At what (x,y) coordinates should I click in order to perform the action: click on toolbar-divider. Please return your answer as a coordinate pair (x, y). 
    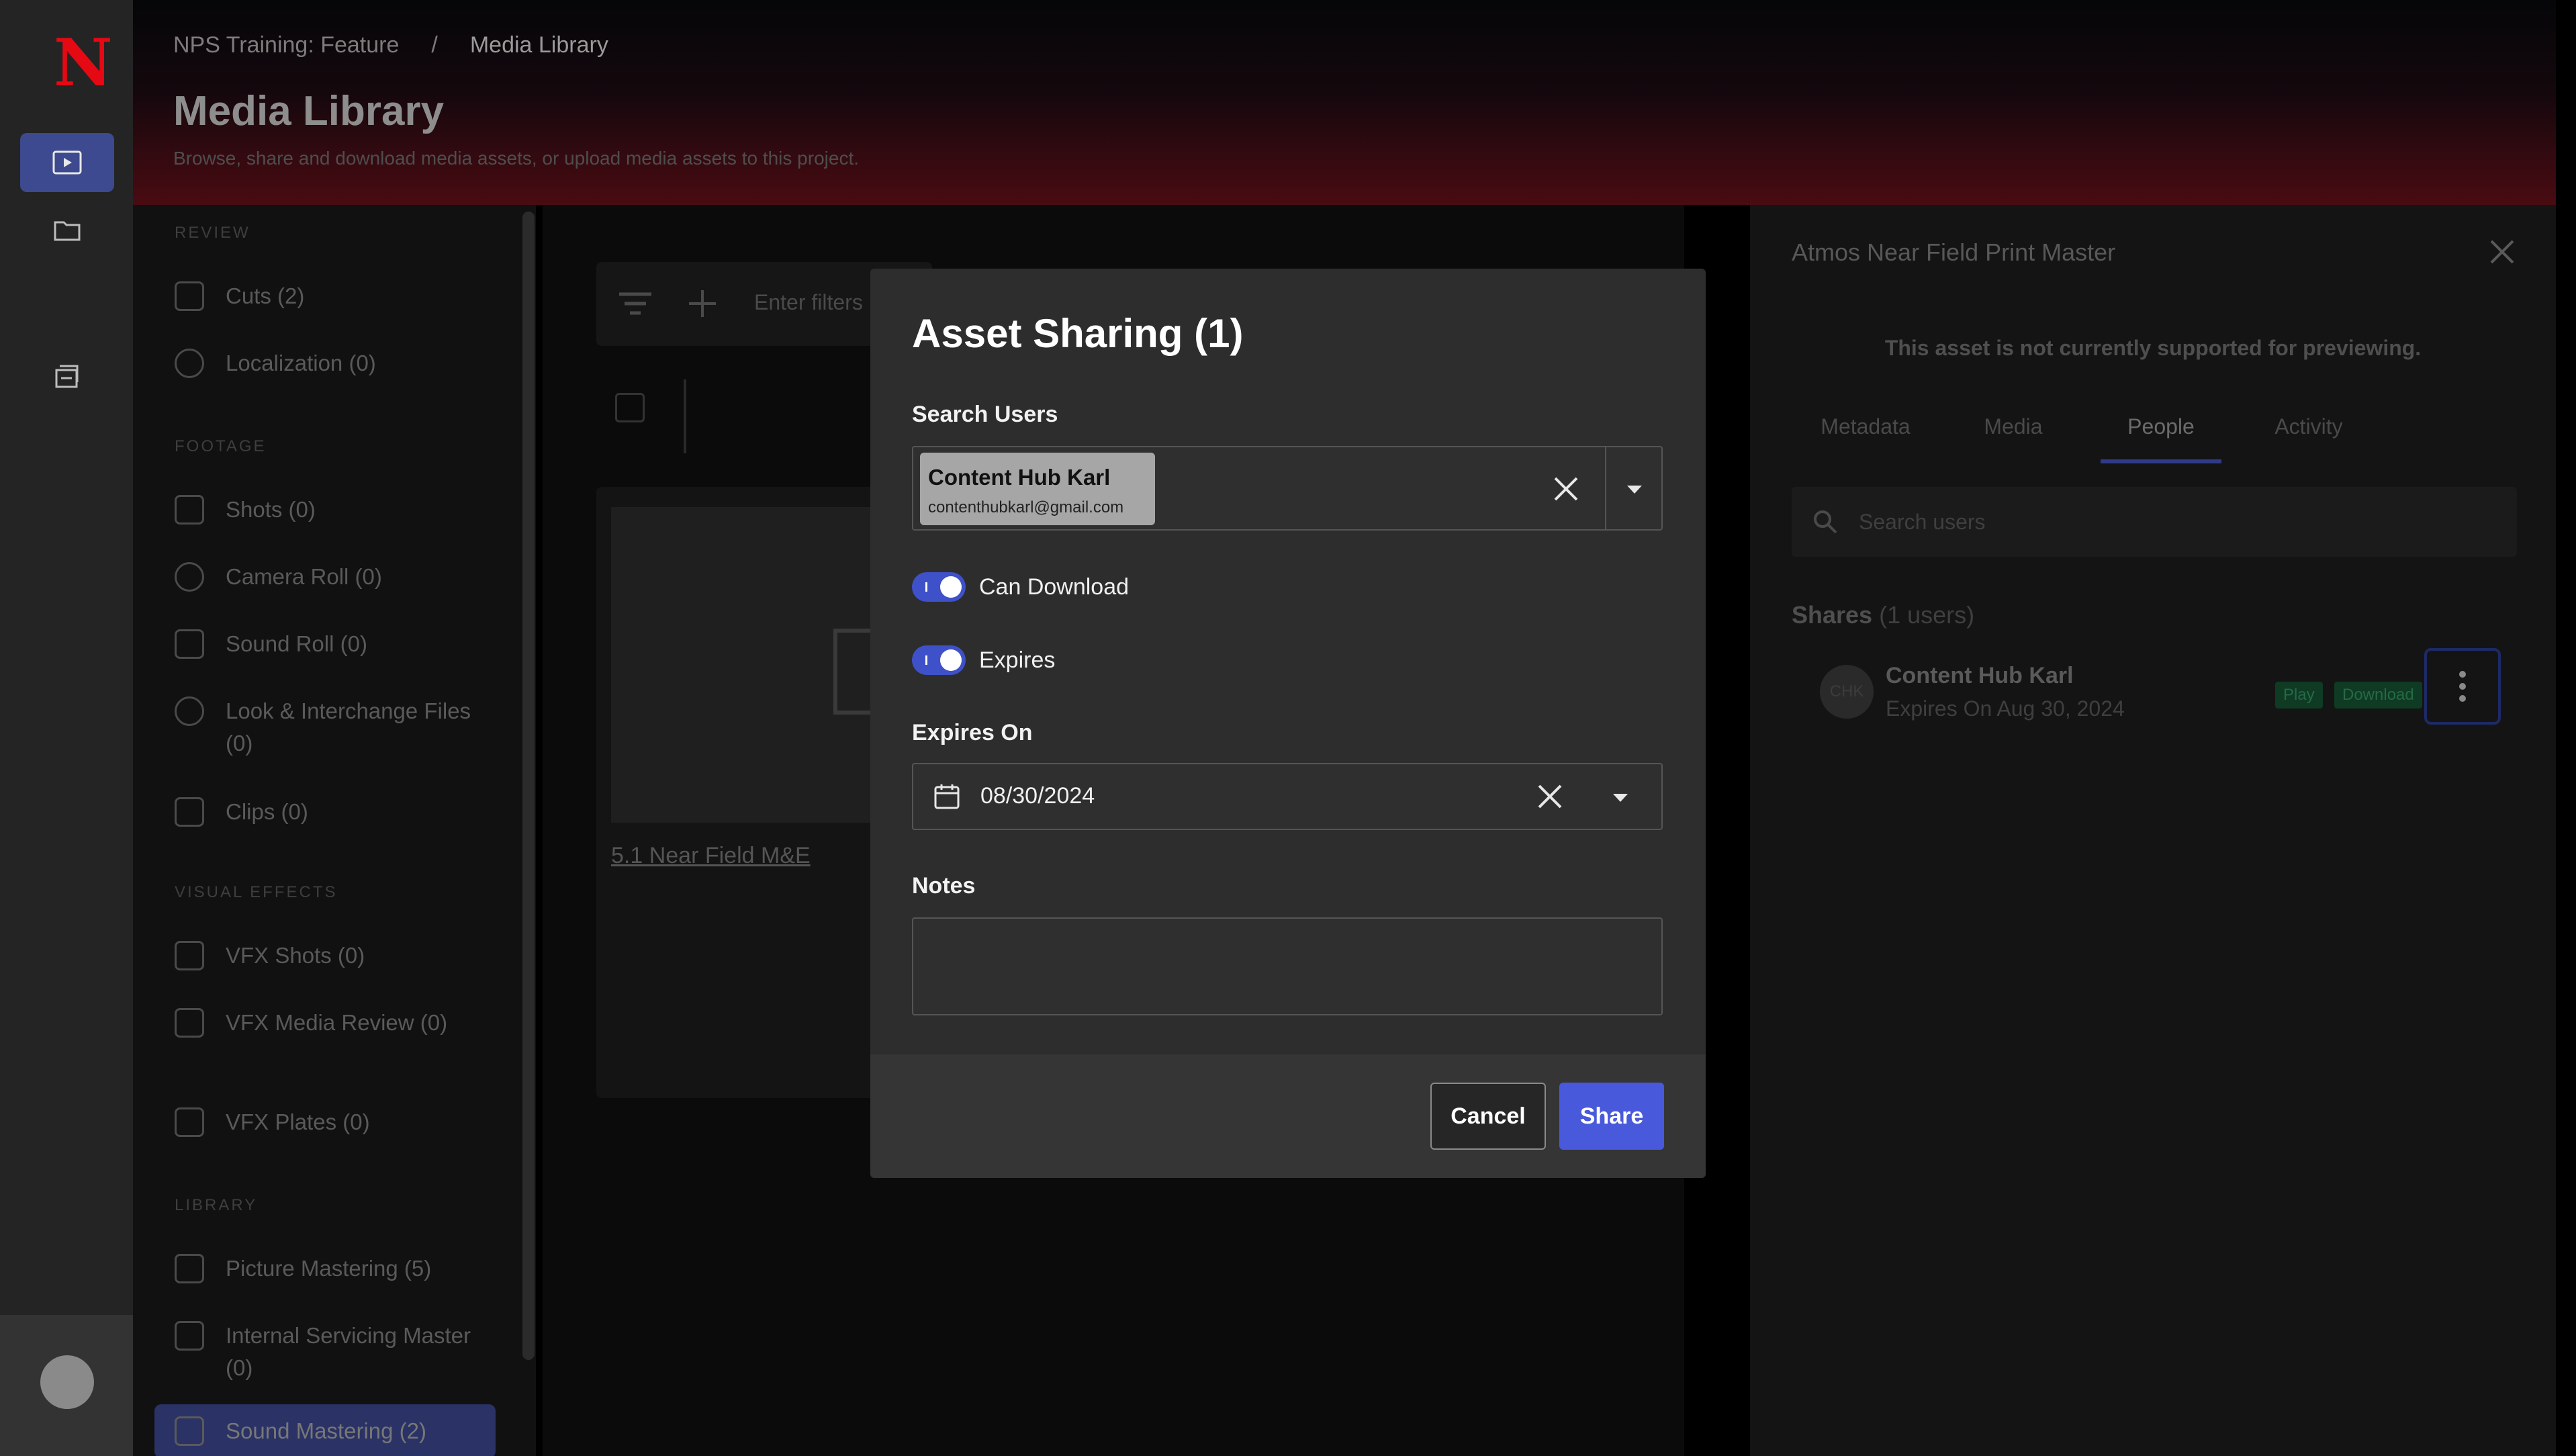
    Looking at the image, I should click on (685, 416).